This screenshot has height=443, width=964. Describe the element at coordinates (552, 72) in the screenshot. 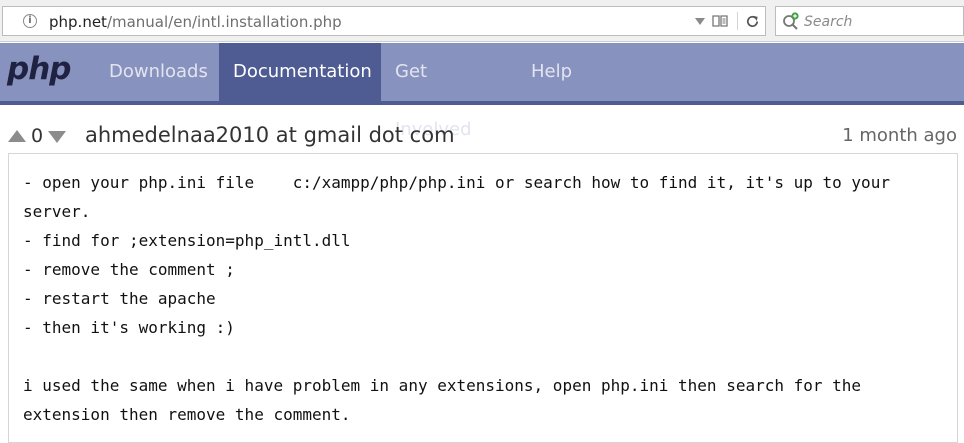

I see `nav-help: Help` at that location.